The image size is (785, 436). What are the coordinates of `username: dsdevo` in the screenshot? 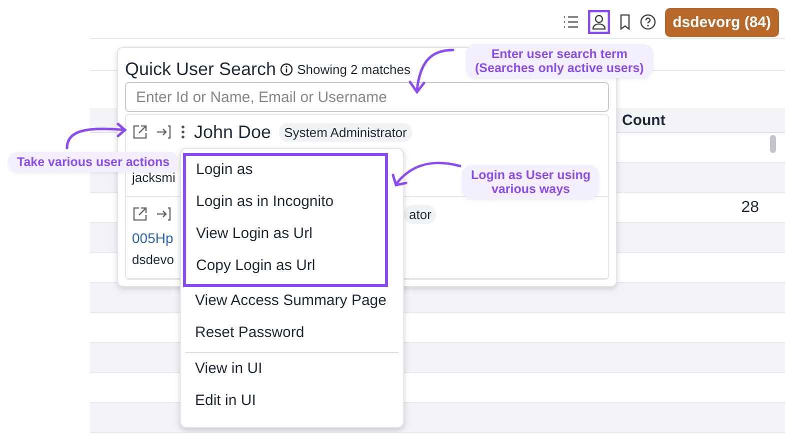 It's located at (153, 259).